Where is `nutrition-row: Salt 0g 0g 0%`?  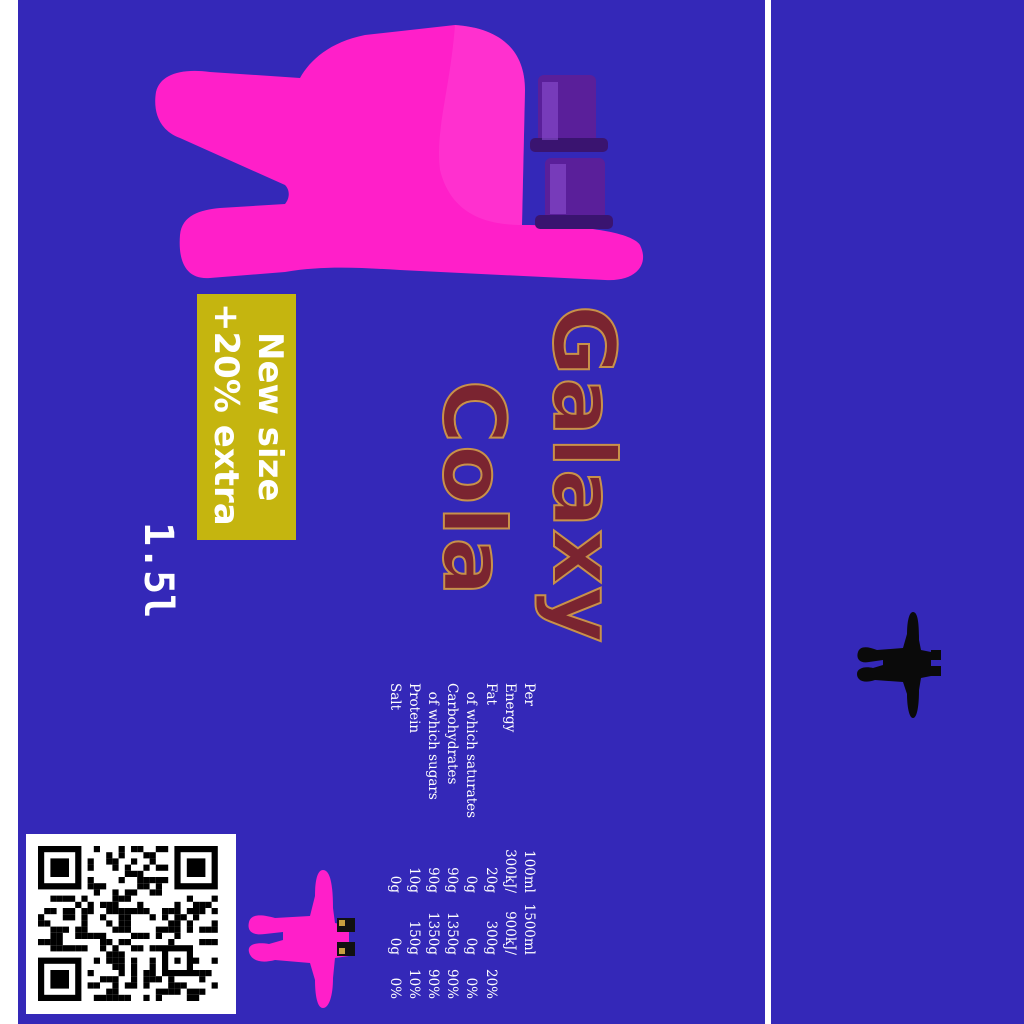 nutrition-row: Salt 0g 0g 0% is located at coordinates (393, 841).